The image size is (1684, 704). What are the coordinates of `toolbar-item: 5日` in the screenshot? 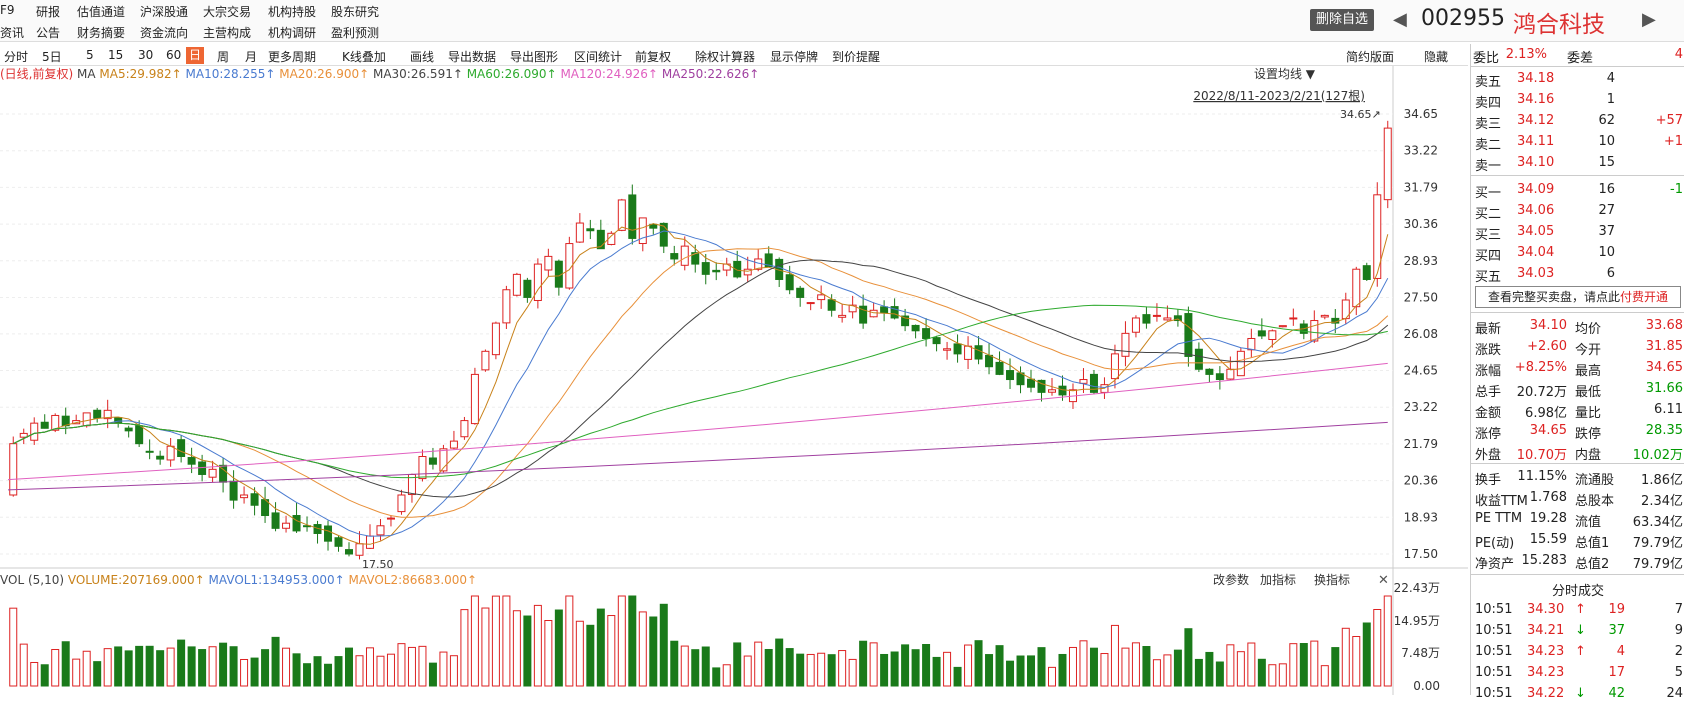 It's located at (52, 56).